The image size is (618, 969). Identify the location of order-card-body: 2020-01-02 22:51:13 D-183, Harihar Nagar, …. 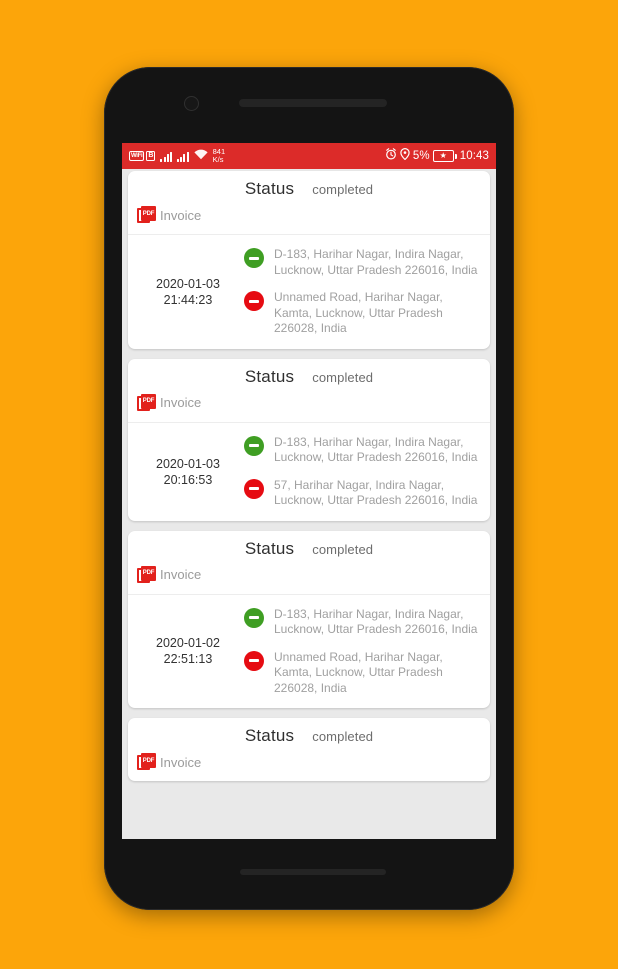
(309, 651).